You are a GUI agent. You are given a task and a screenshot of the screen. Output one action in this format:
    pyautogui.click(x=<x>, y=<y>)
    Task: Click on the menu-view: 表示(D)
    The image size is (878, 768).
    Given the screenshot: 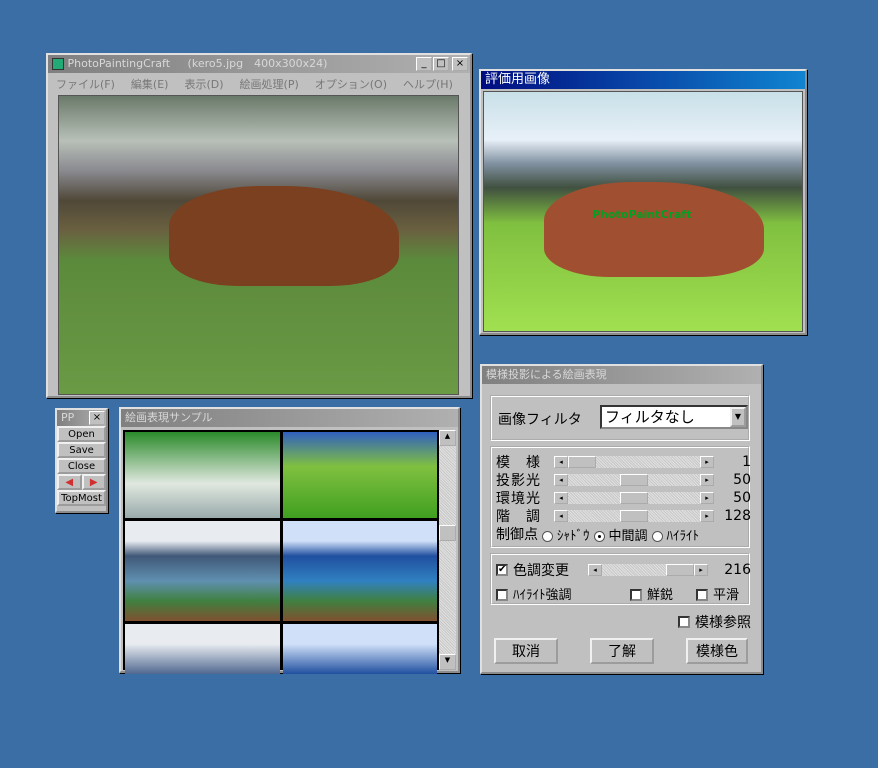 What is the action you would take?
    pyautogui.click(x=203, y=84)
    